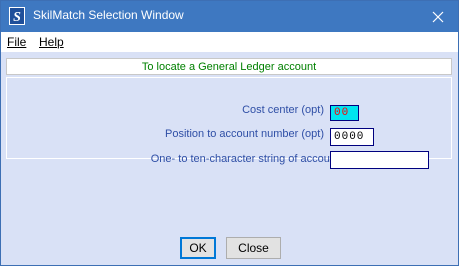 The height and width of the screenshot is (266, 459). Describe the element at coordinates (108, 15) in the screenshot. I see `window-title: SkilMatch Selection Window` at that location.